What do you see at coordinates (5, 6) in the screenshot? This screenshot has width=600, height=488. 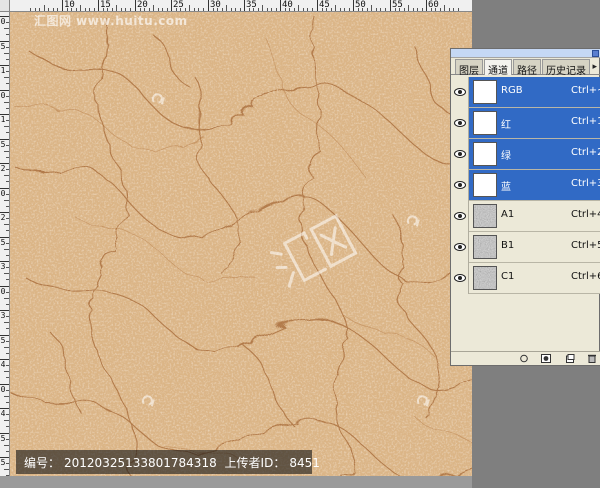 I see `ruler-corner` at bounding box center [5, 6].